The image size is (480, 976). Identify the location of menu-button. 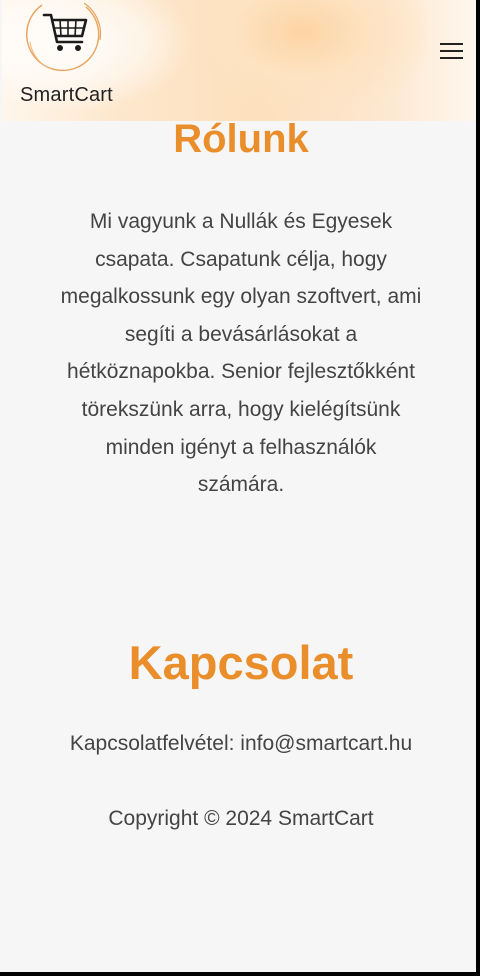
(451, 51).